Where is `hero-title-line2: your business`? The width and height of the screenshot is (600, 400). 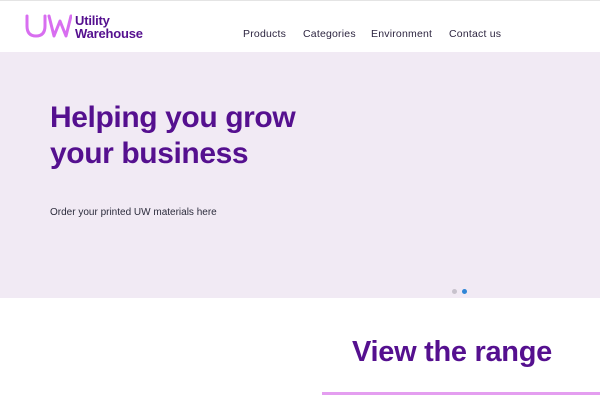
hero-title-line2: your business is located at coordinates (149, 153).